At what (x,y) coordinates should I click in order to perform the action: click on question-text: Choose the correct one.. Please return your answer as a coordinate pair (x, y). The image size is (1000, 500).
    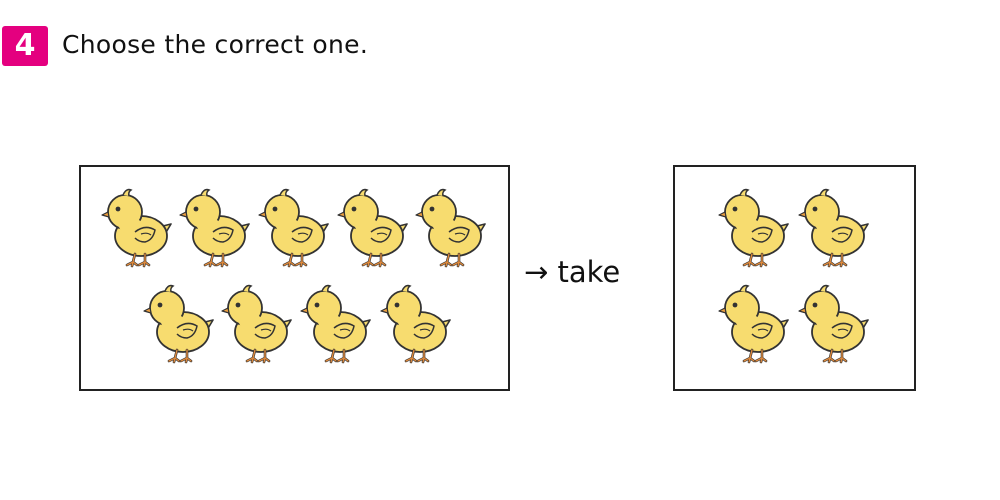
    Looking at the image, I should click on (215, 44).